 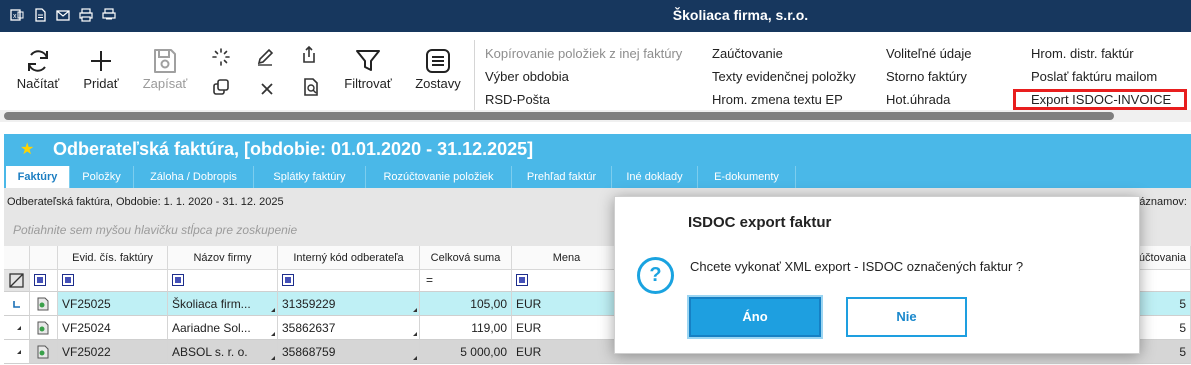 I want to click on funnel-icon, so click(x=368, y=60).